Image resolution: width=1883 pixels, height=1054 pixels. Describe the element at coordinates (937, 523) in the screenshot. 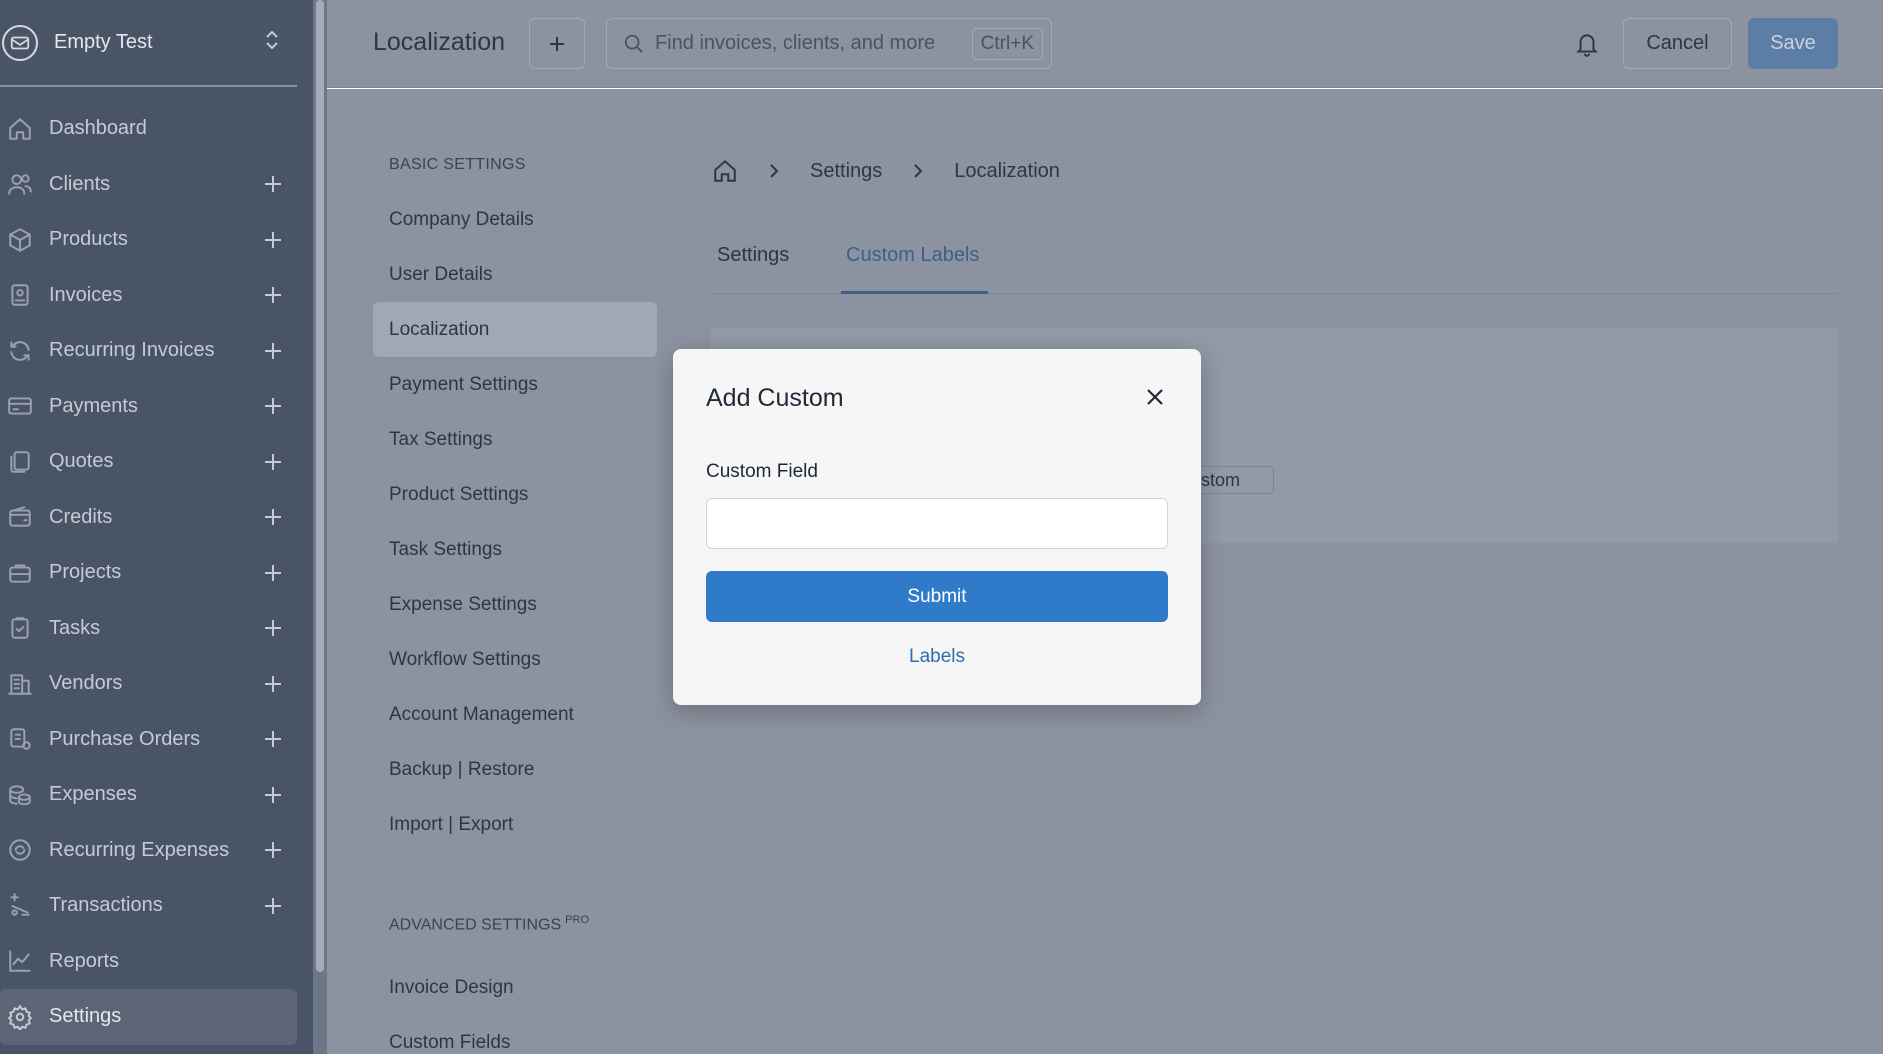

I see `custom-field-input` at that location.